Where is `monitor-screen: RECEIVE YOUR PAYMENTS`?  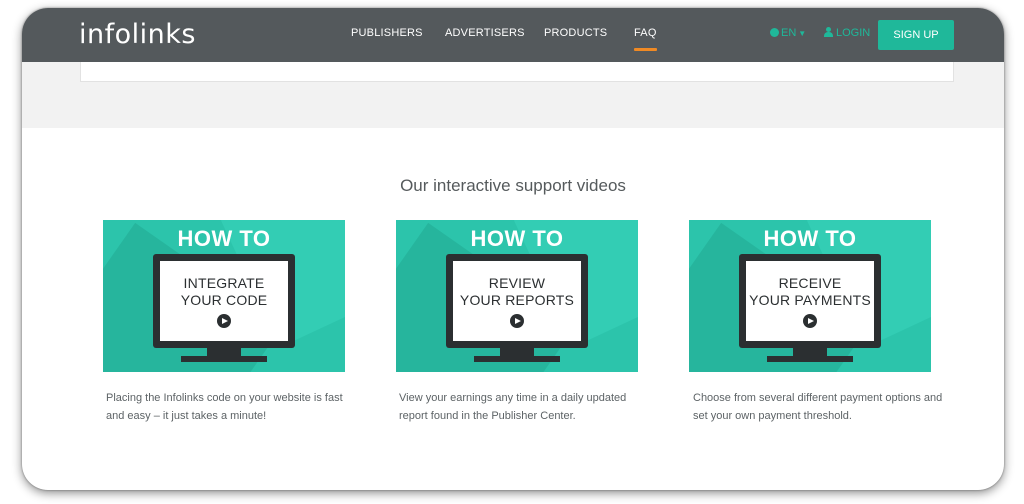
monitor-screen: RECEIVE YOUR PAYMENTS is located at coordinates (810, 301).